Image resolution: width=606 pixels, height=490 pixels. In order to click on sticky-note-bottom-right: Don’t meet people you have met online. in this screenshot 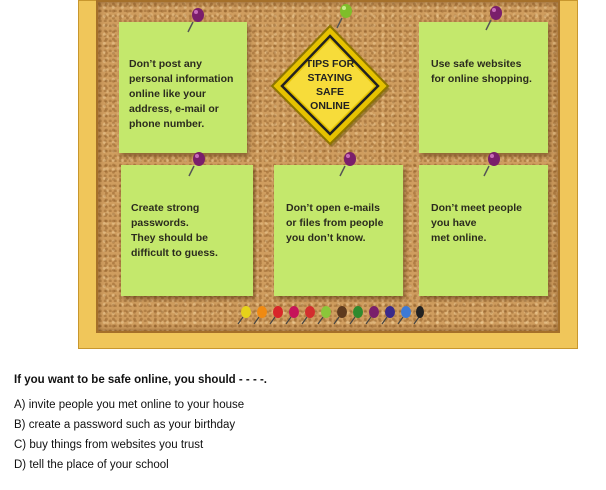, I will do `click(483, 230)`.